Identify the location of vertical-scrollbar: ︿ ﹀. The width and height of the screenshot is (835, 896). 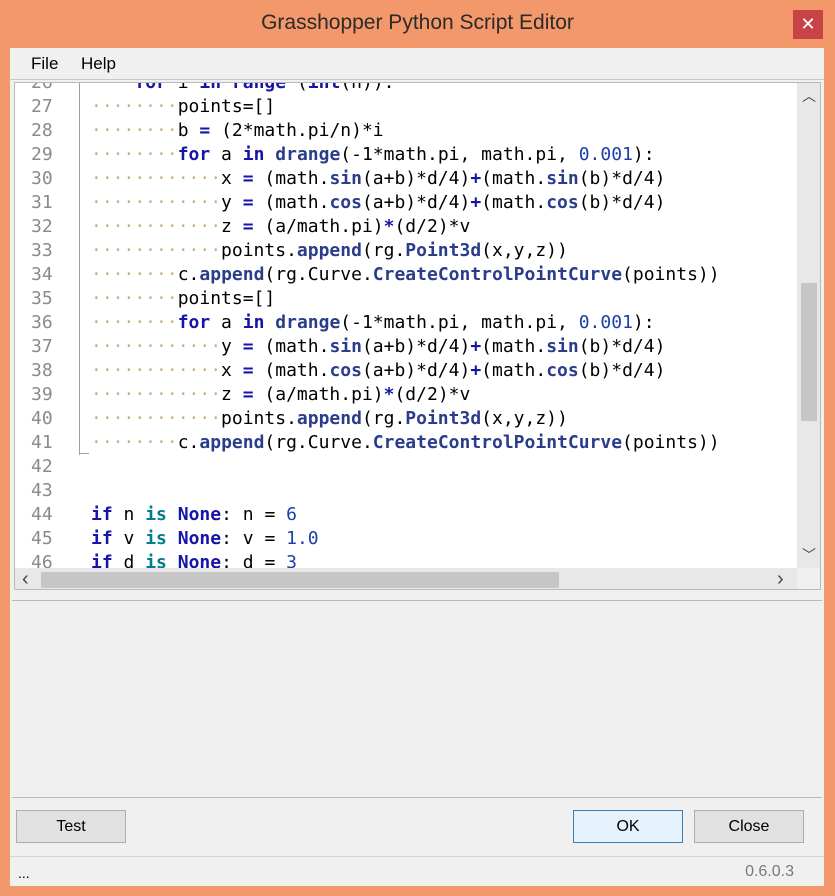
(808, 325).